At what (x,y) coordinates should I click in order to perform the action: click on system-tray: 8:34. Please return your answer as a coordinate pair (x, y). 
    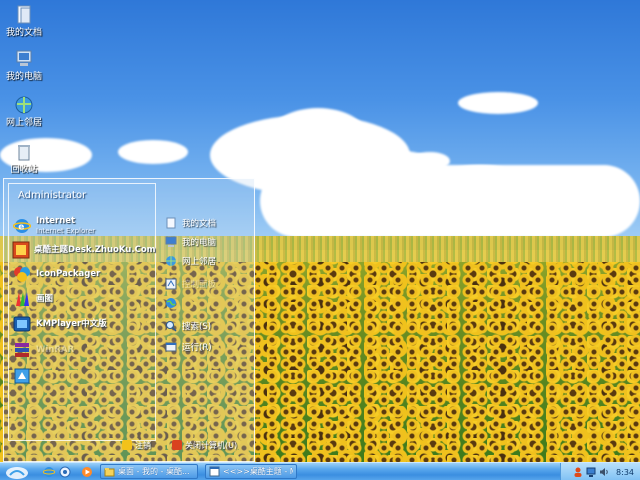
    Looking at the image, I should click on (600, 471).